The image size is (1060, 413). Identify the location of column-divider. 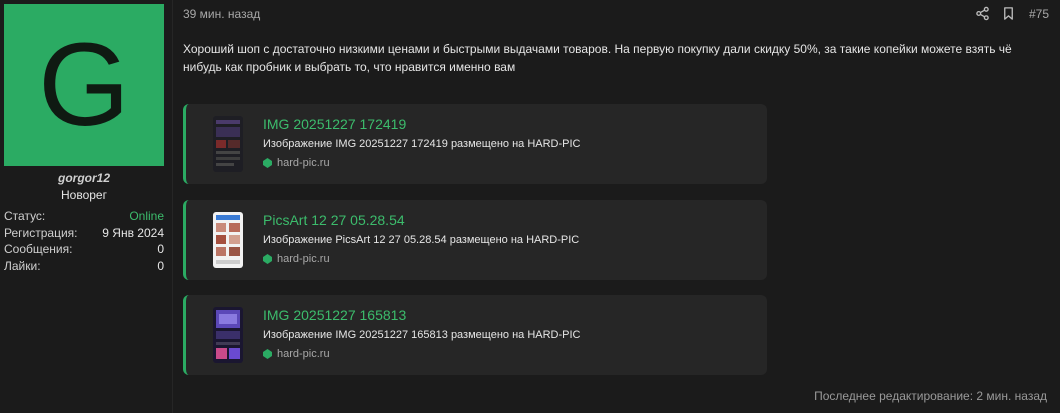
(172, 206).